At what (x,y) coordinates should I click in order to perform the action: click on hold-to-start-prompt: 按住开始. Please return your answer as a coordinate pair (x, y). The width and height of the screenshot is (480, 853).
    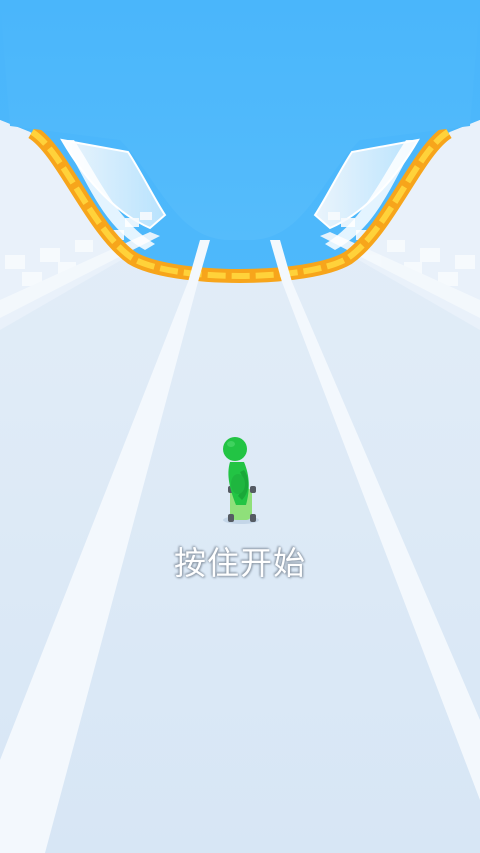
    Looking at the image, I should click on (239, 563).